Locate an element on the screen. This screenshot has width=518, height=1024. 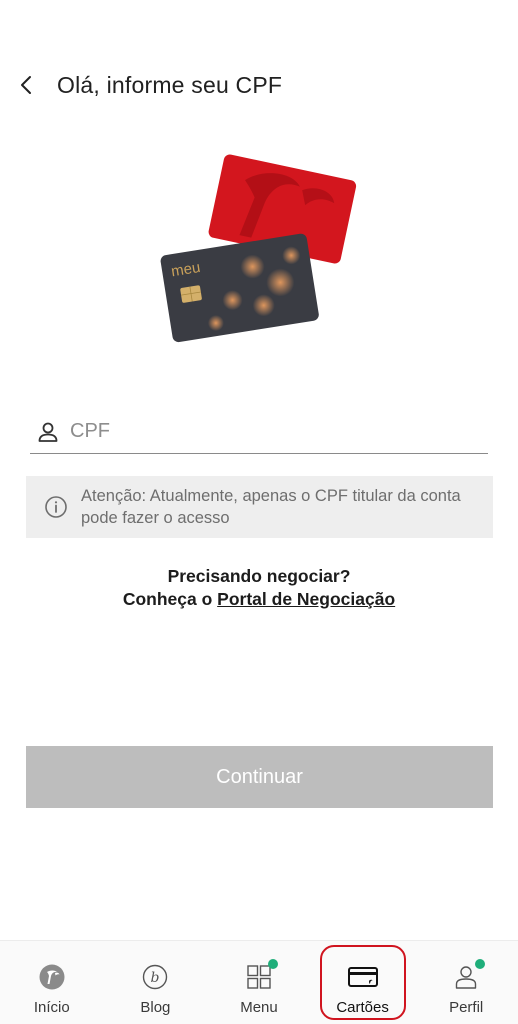
nav-label-blog: Blog is located at coordinates (155, 1007).